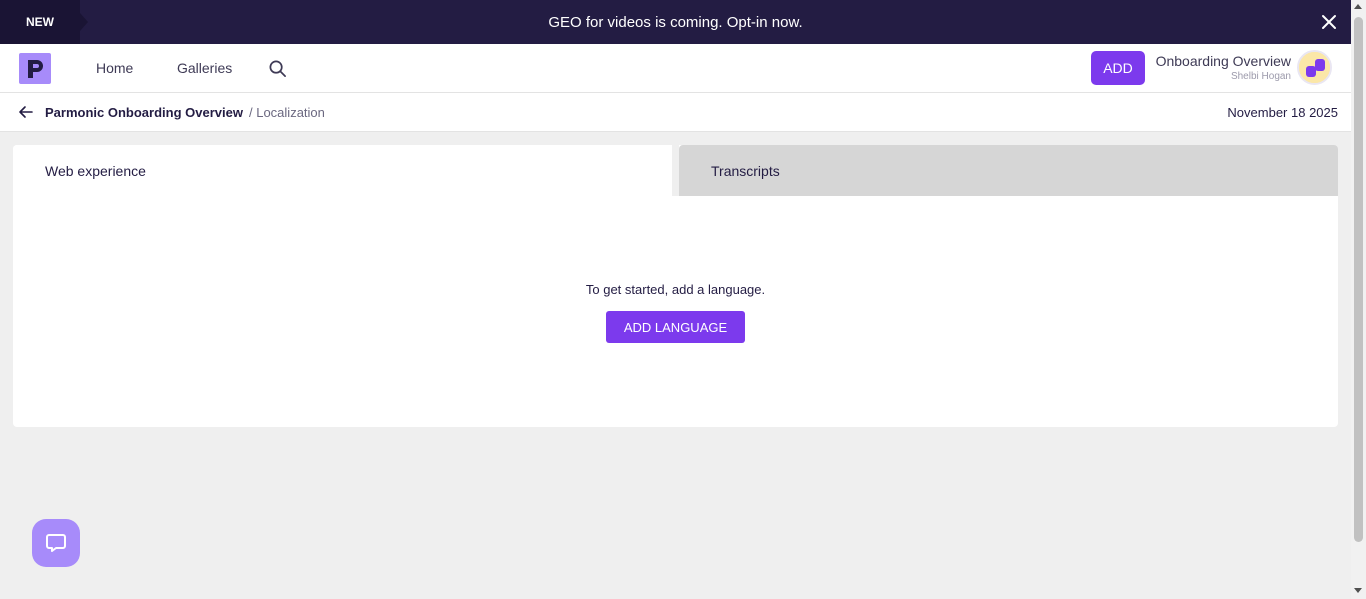  What do you see at coordinates (1358, 279) in the screenshot?
I see `scrollbar-thumb` at bounding box center [1358, 279].